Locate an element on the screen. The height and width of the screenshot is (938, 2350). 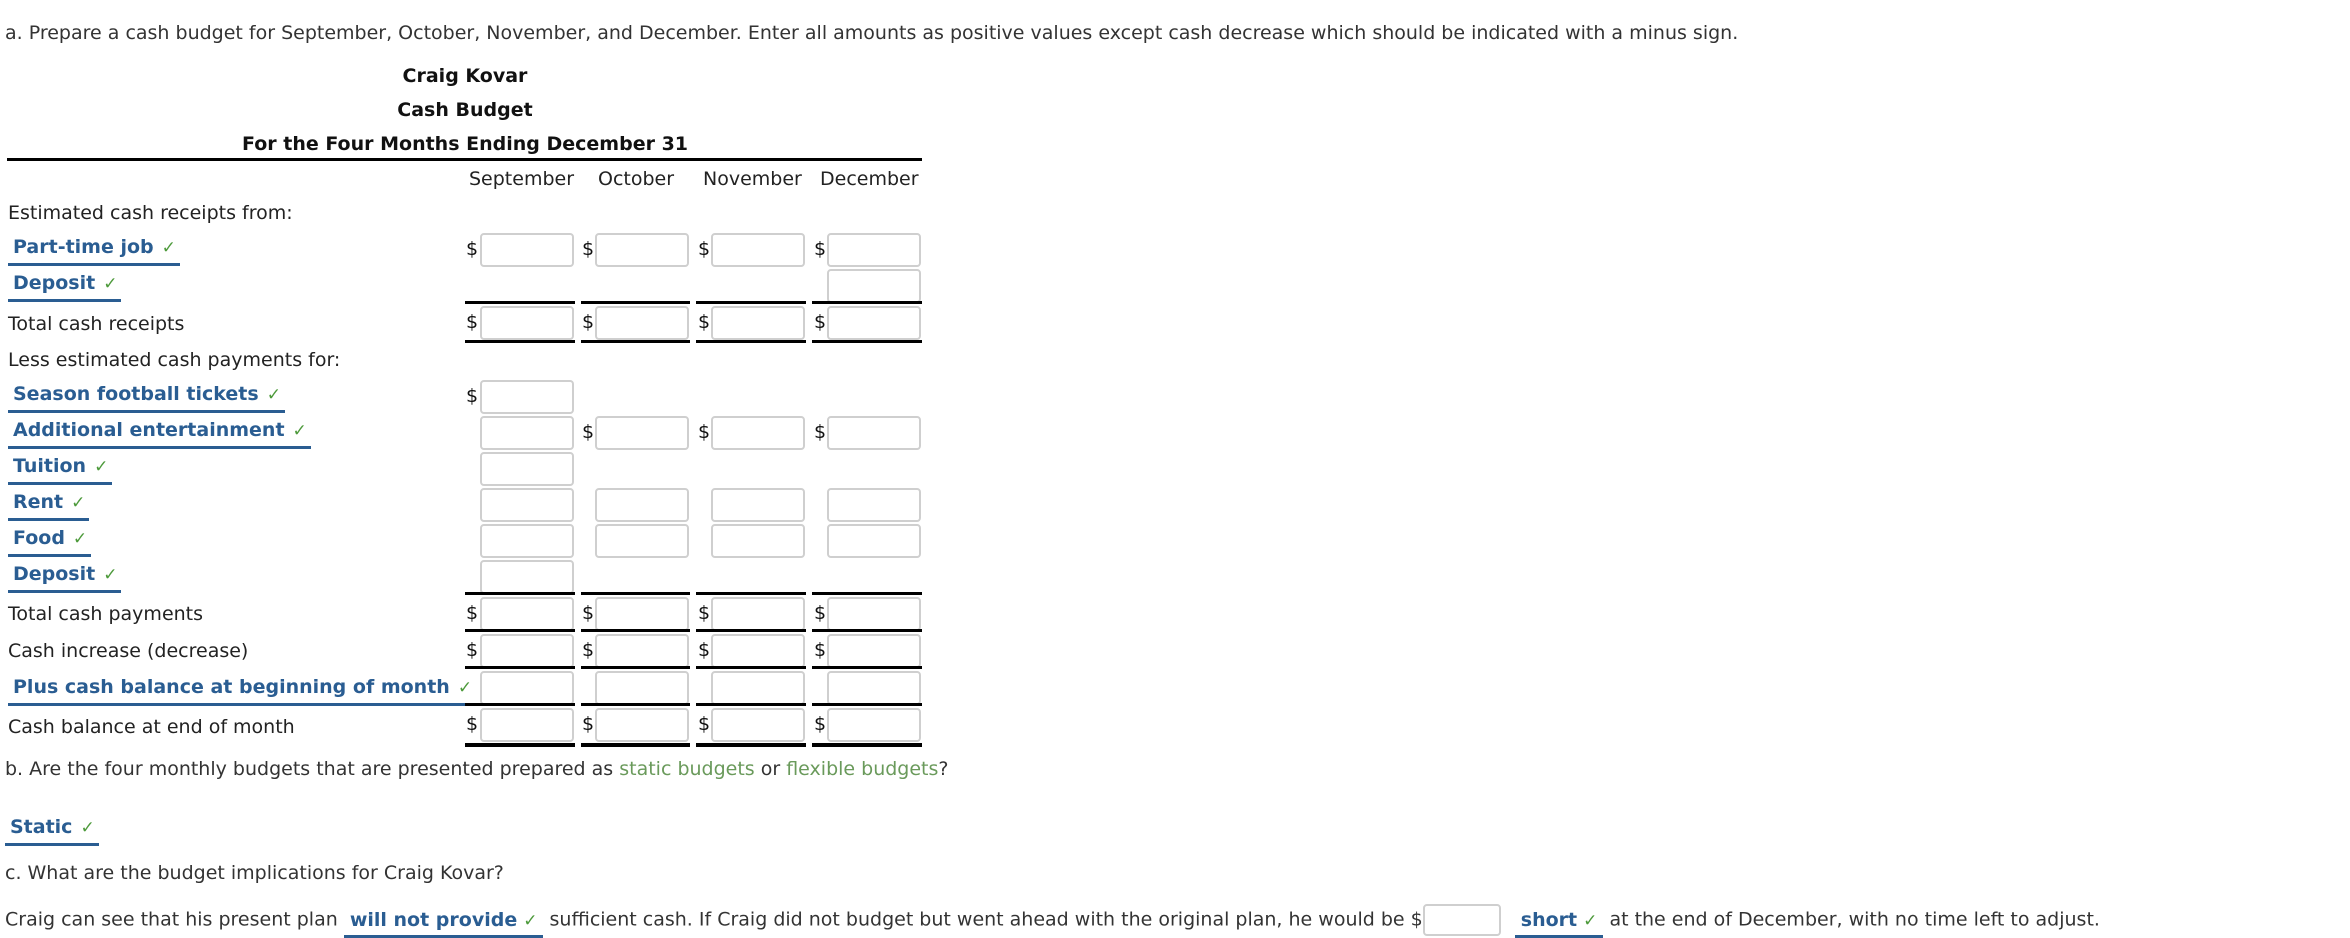
cash-change-october-input is located at coordinates (642, 651).